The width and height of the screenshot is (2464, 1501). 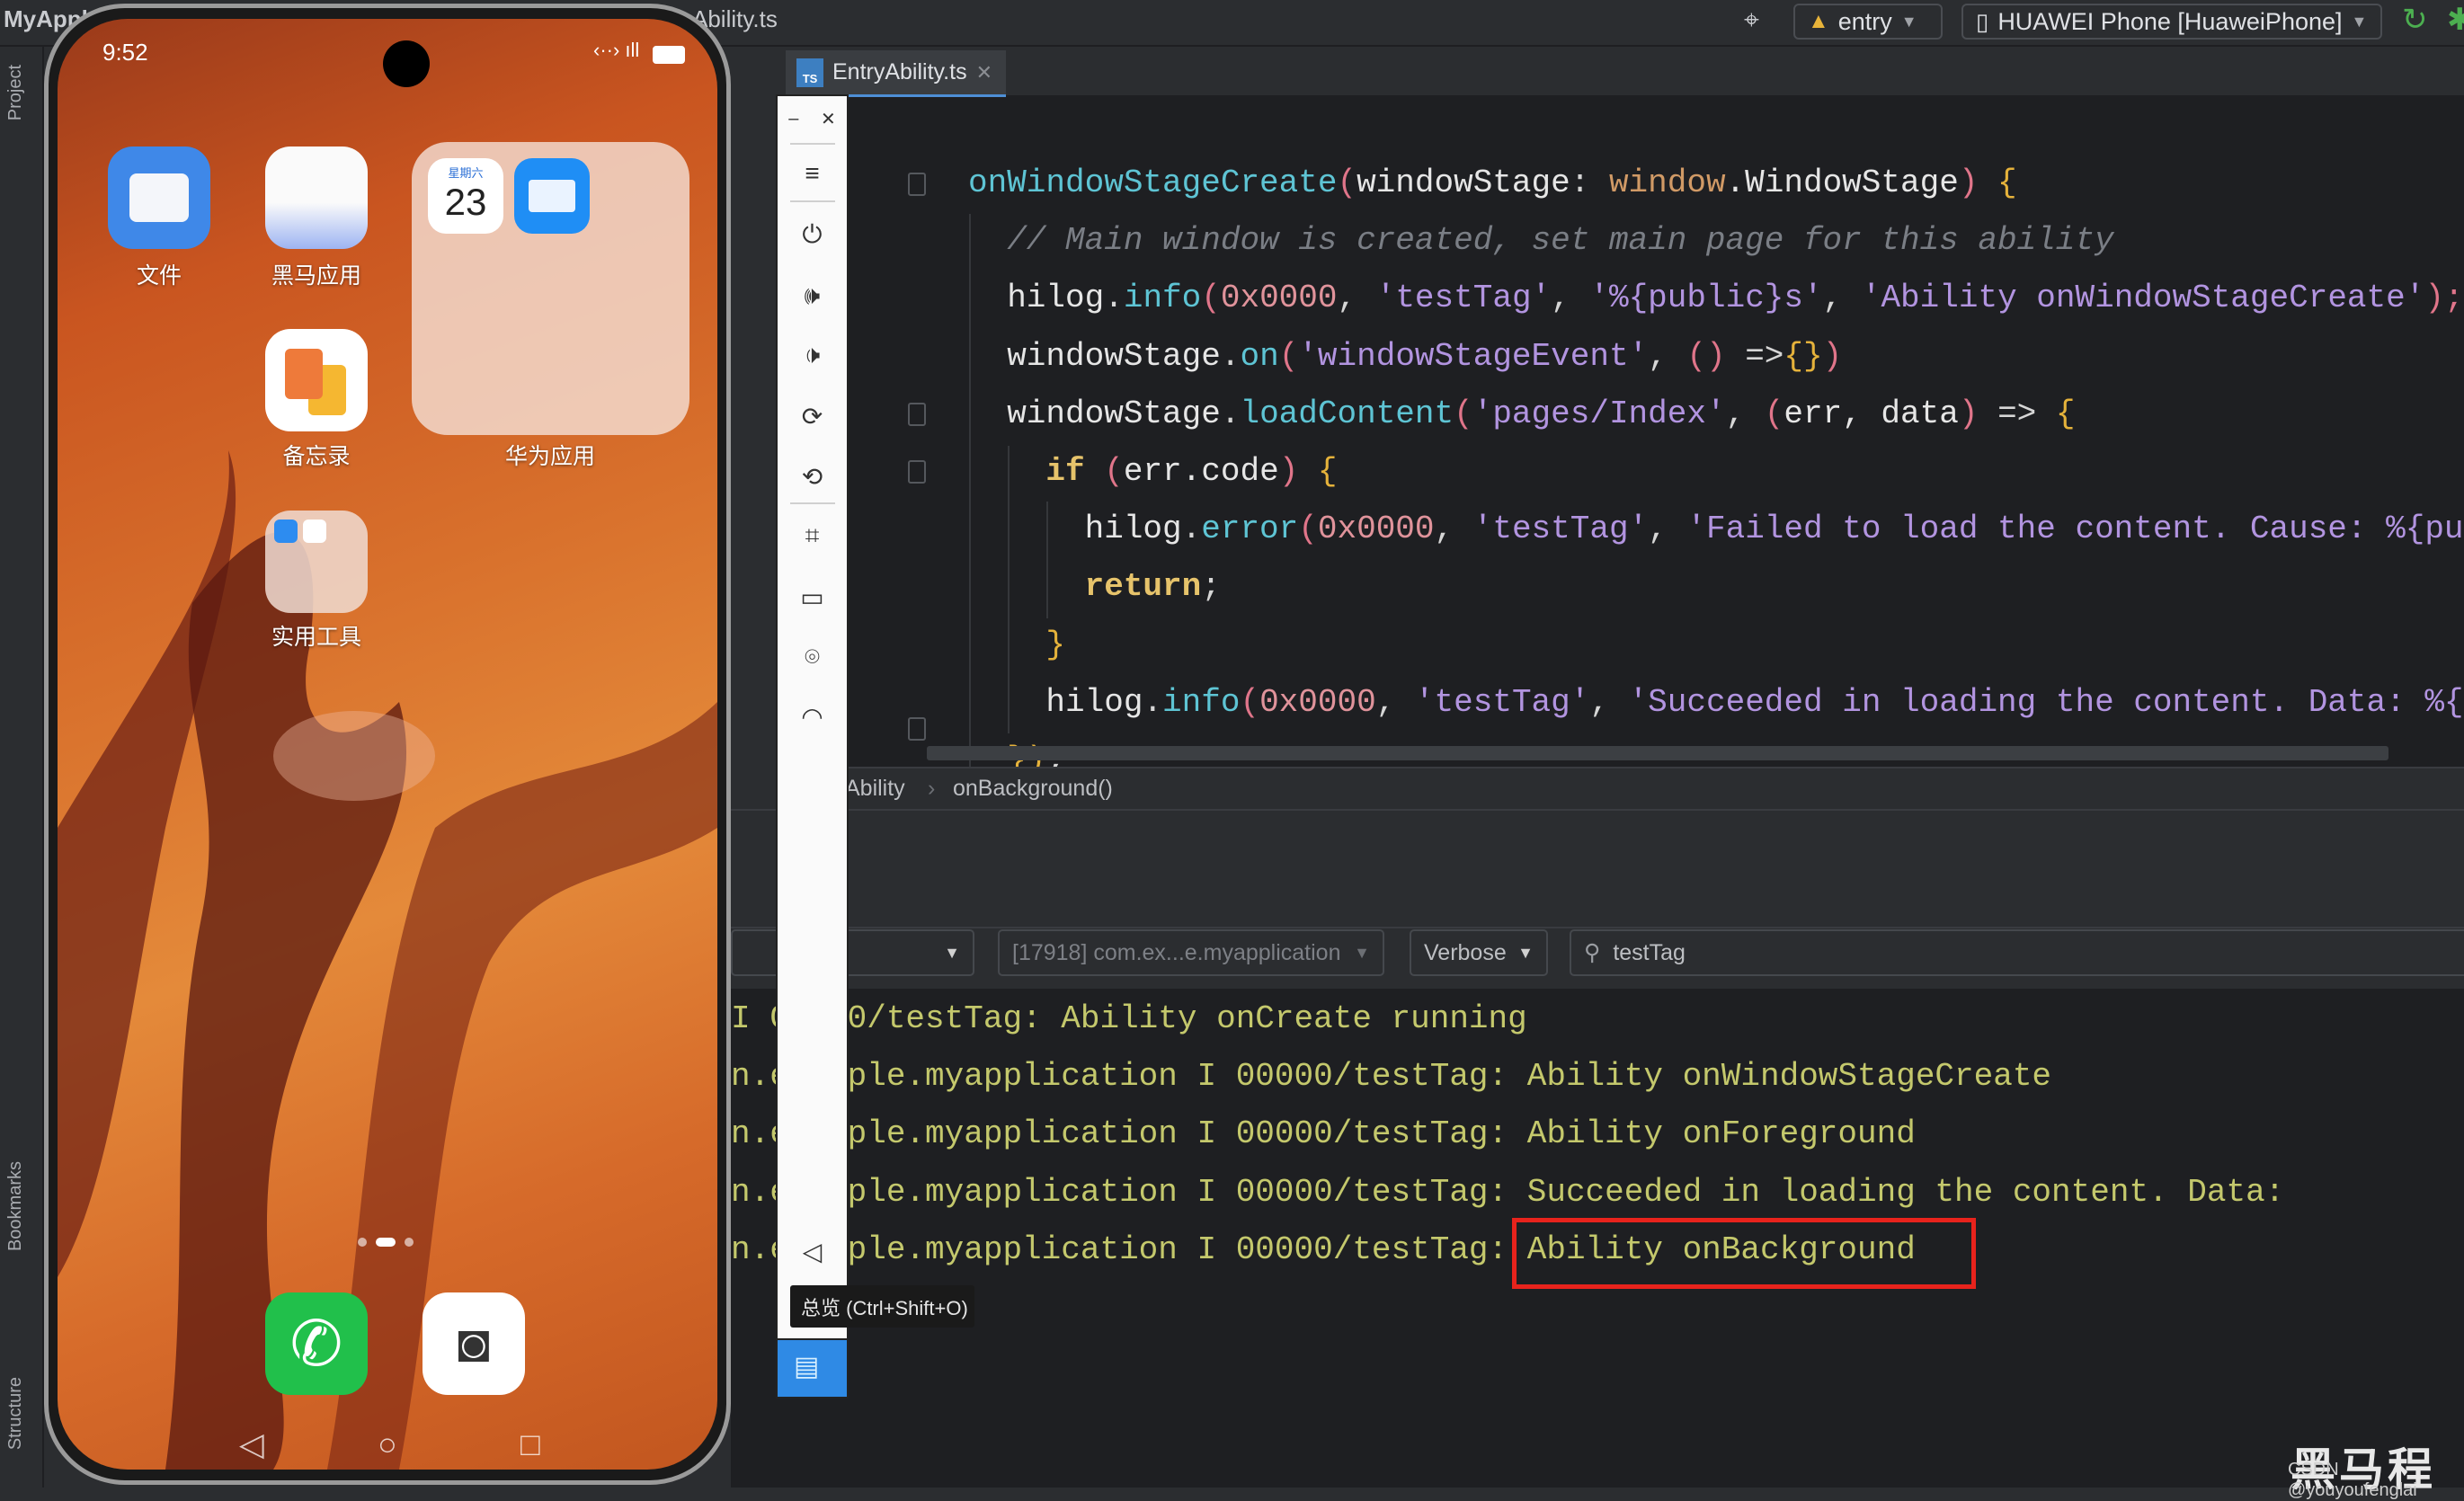 I want to click on files-app-icon, so click(x=159, y=198).